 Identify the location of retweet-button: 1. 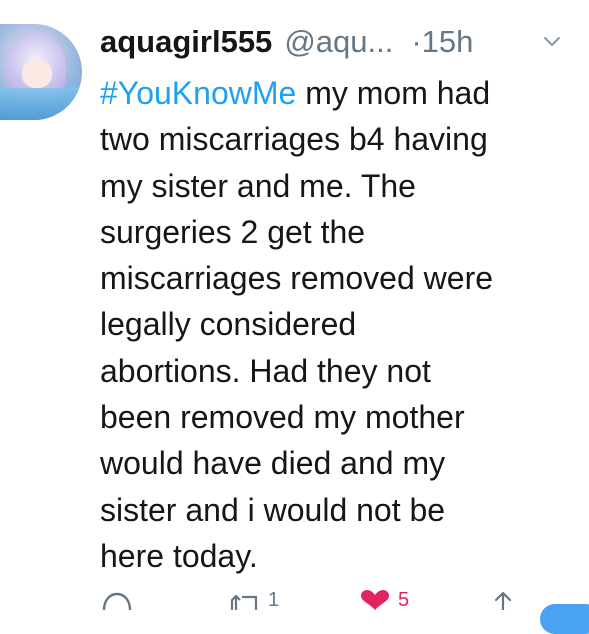
(253, 600).